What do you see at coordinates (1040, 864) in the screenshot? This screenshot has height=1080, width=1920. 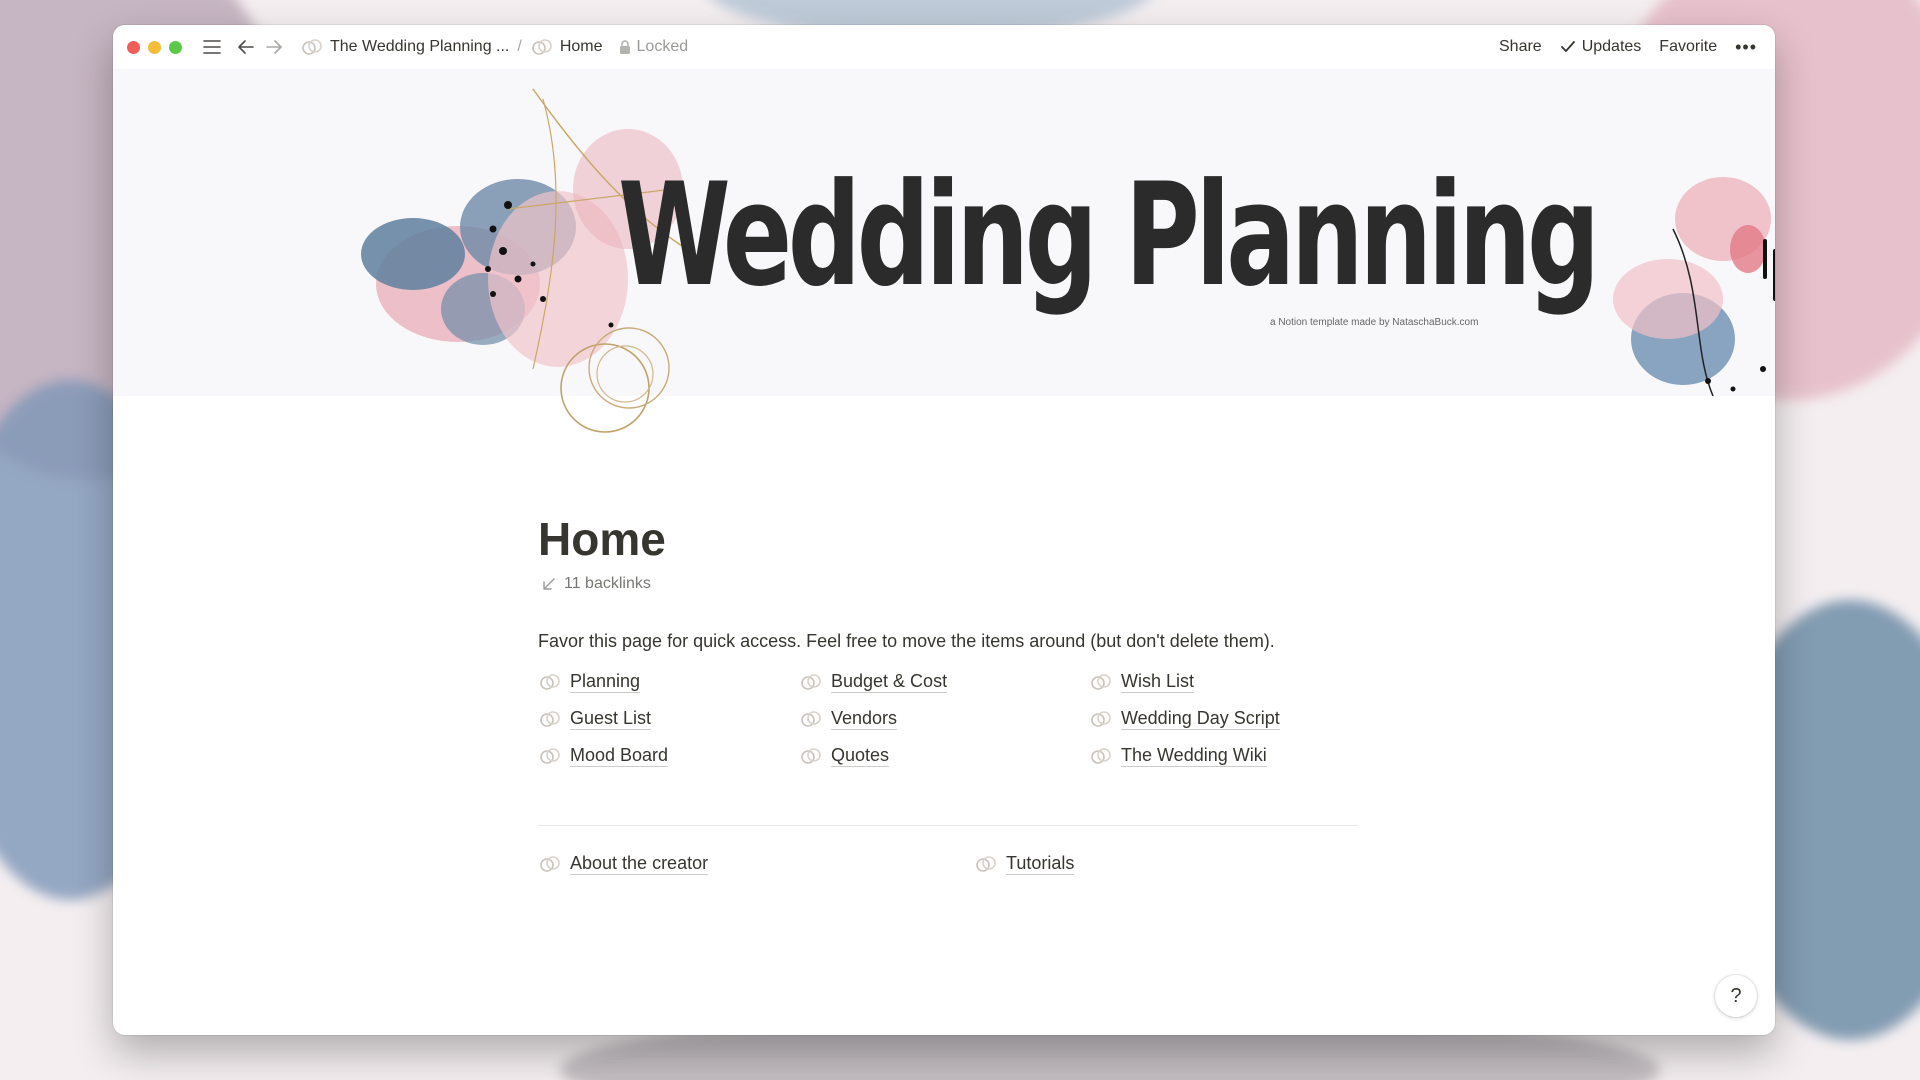 I see `page-link-label: Tutorials` at bounding box center [1040, 864].